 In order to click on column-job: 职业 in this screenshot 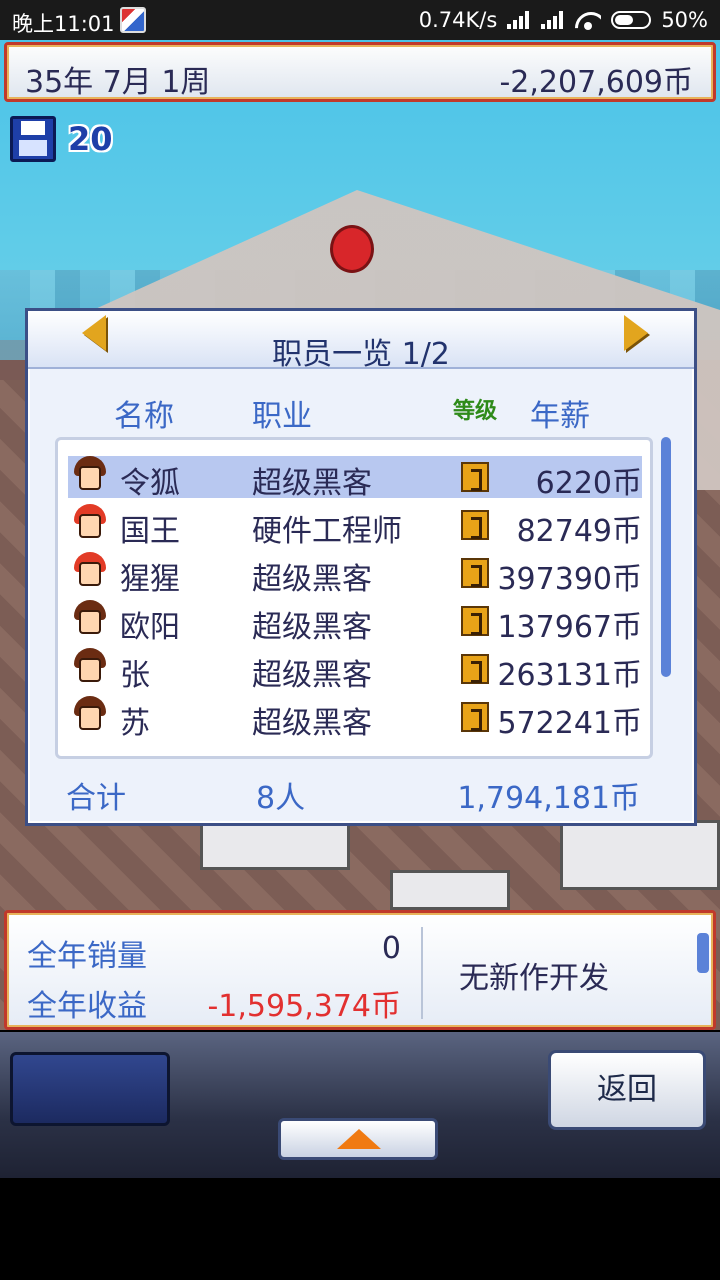, I will do `click(282, 416)`.